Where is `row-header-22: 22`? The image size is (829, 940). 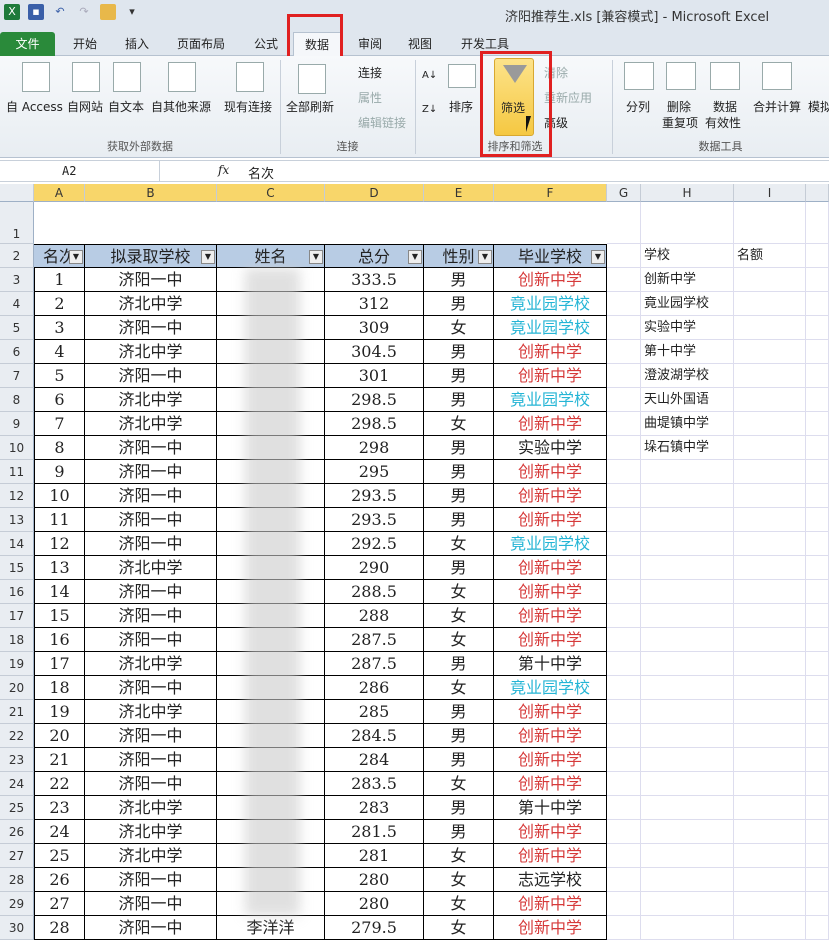
row-header-22: 22 is located at coordinates (17, 736).